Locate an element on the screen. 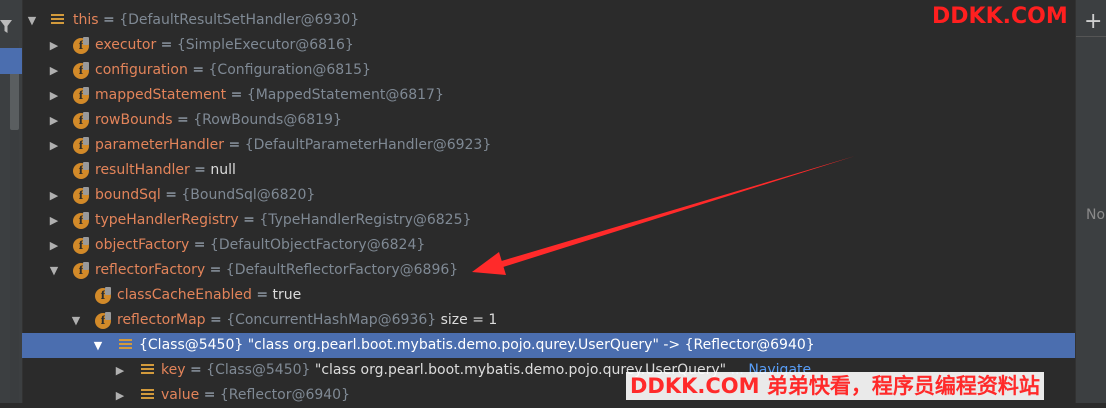 The width and height of the screenshot is (1106, 408). entry-key-value: {Class@5450} is located at coordinates (191, 345).